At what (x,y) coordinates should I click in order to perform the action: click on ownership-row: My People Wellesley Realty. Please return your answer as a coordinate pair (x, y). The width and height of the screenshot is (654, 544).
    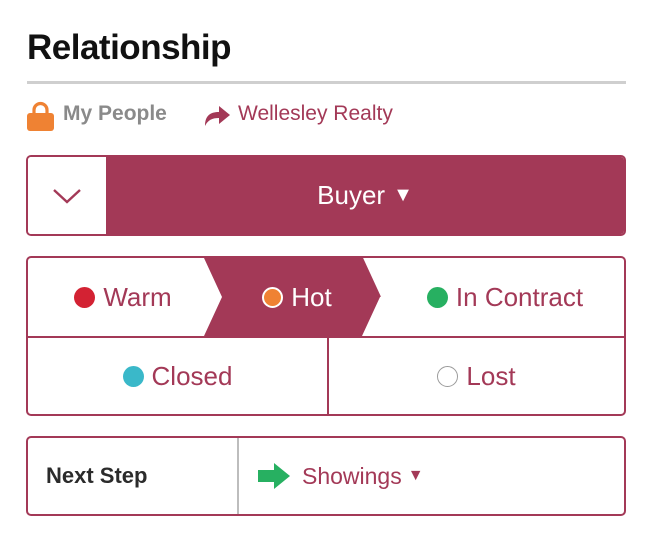
    Looking at the image, I should click on (327, 116).